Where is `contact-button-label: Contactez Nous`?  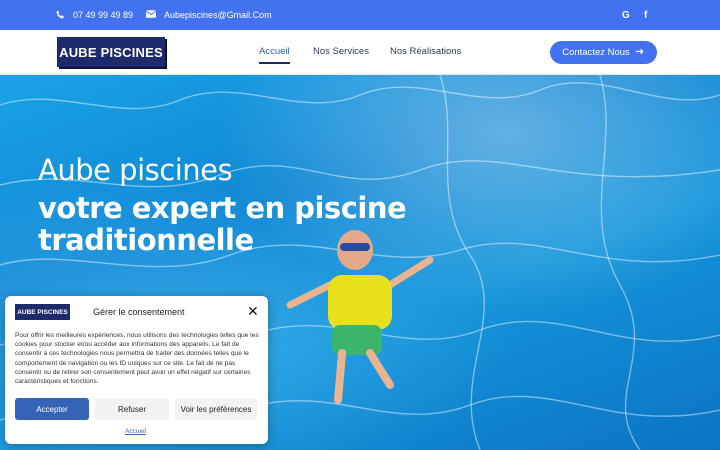
contact-button-label: Contactez Nous is located at coordinates (596, 52).